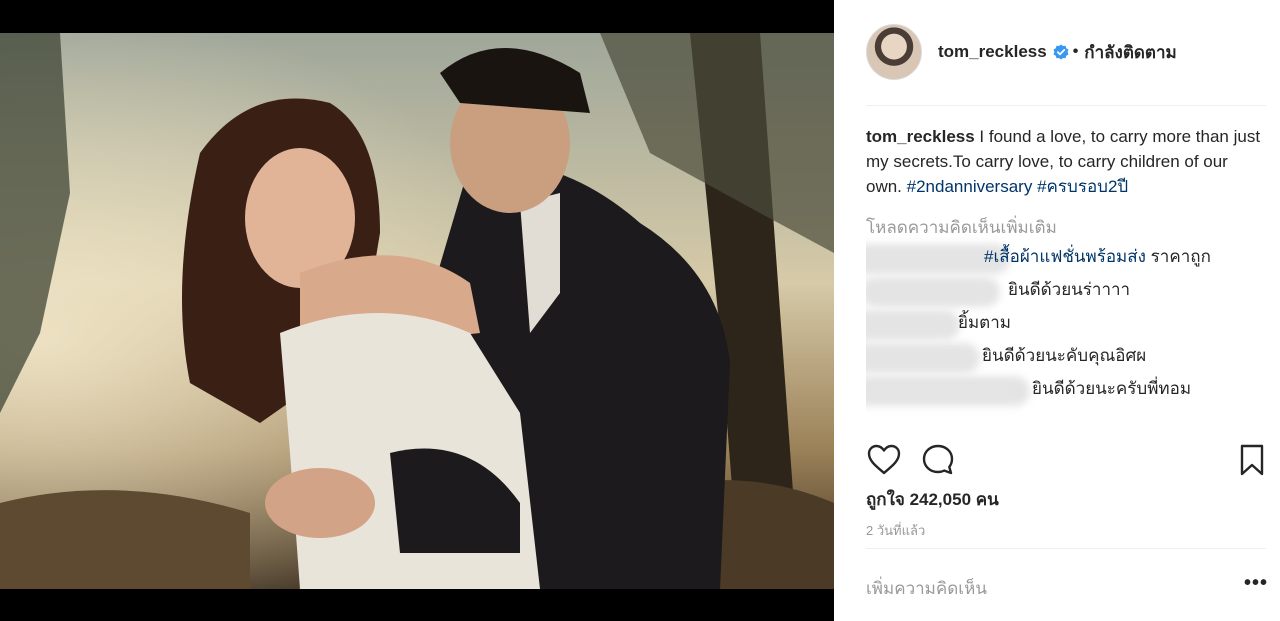 The height and width of the screenshot is (621, 1280). I want to click on avatar, so click(894, 52).